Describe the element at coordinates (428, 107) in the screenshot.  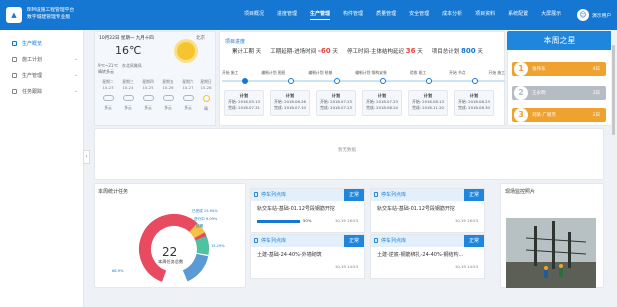
I see `plan-card-end: 完成: 2018.11.20` at that location.